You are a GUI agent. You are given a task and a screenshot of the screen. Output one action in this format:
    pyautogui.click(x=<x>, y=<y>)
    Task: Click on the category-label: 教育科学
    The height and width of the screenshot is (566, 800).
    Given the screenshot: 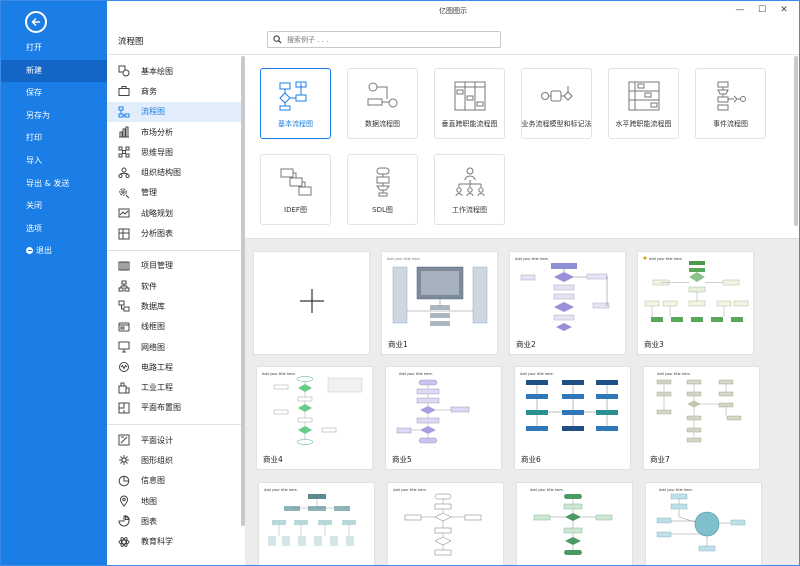 What is the action you would take?
    pyautogui.click(x=157, y=542)
    